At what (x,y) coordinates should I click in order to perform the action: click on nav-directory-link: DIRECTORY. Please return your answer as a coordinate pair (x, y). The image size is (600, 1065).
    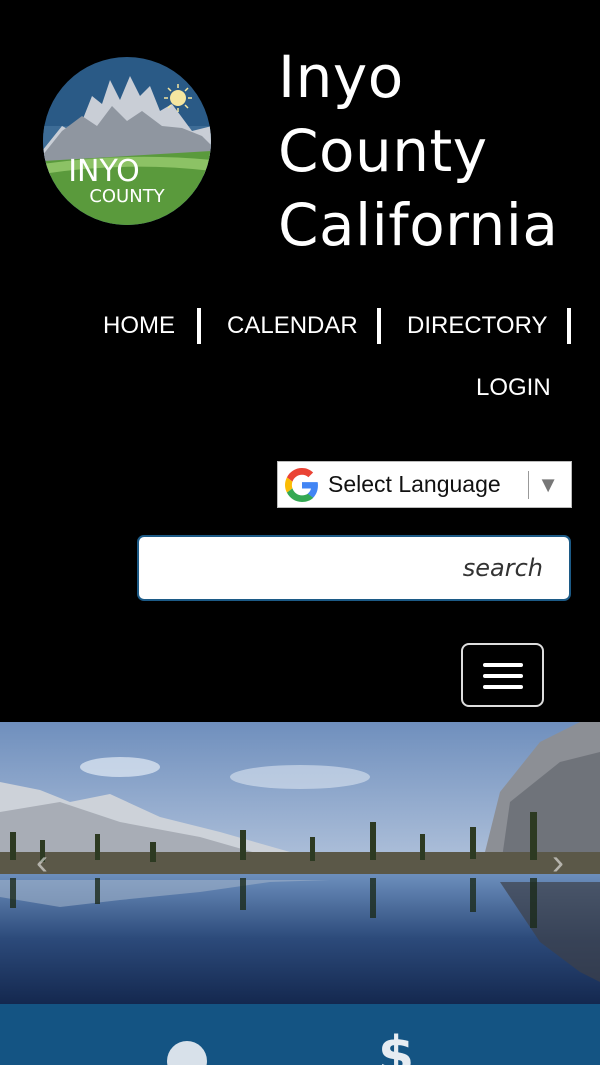
    Looking at the image, I should click on (477, 326).